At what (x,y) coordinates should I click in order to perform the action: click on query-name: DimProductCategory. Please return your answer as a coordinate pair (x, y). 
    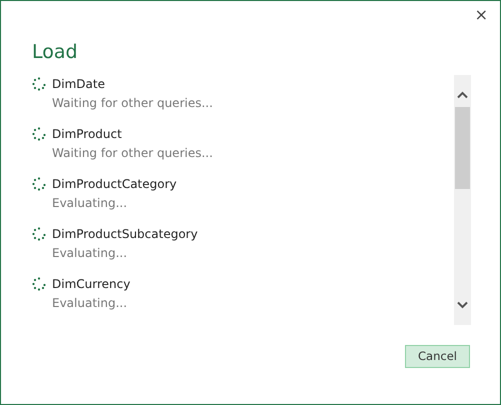
    Looking at the image, I should click on (114, 184).